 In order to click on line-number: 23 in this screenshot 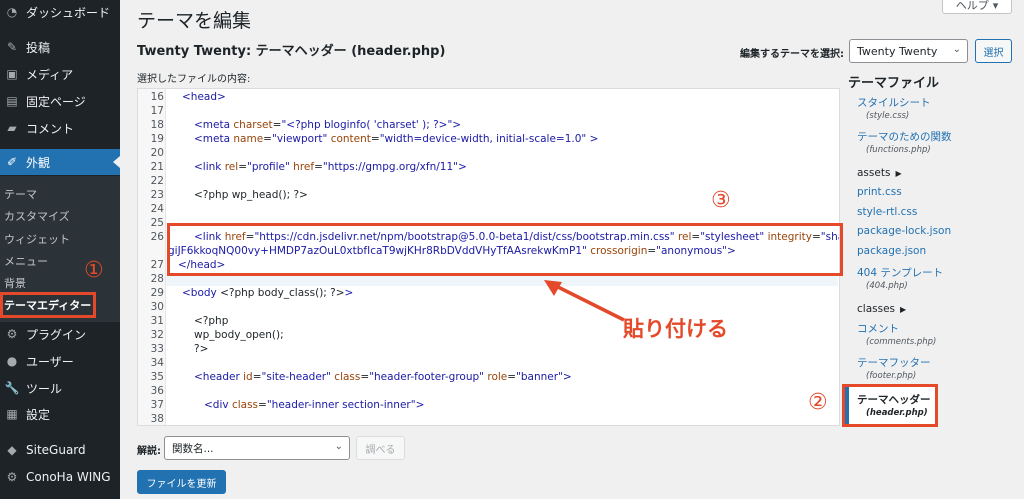, I will do `click(157, 195)`.